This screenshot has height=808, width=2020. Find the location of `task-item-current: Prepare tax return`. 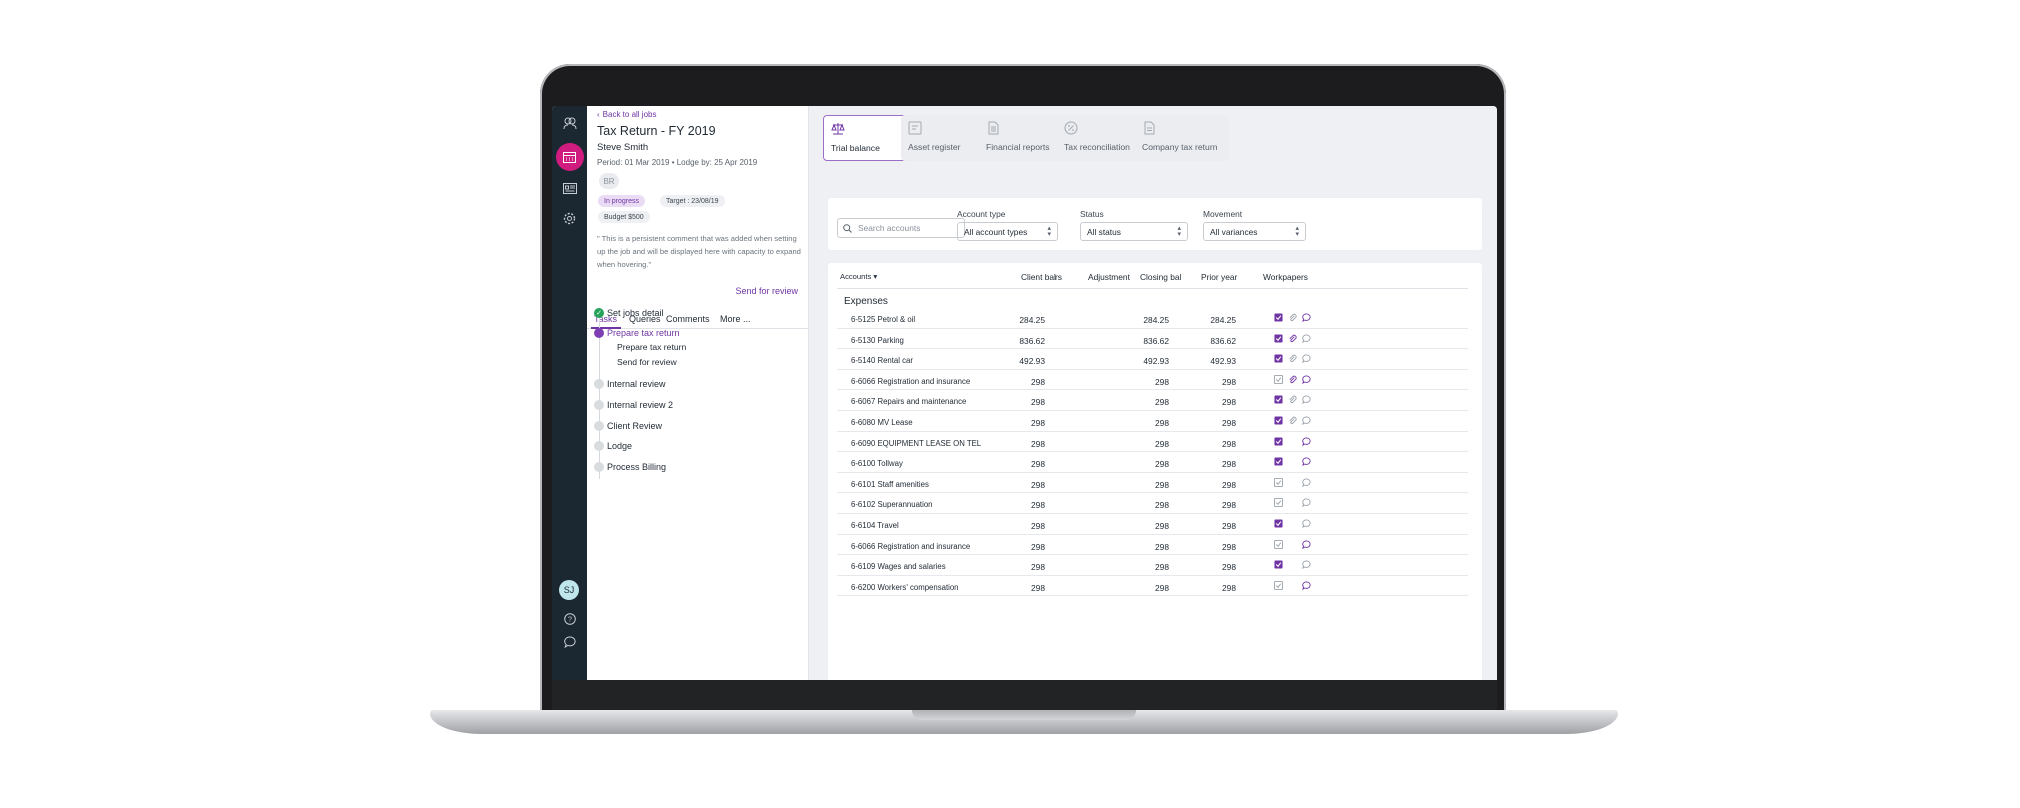

task-item-current: Prepare tax return is located at coordinates (643, 333).